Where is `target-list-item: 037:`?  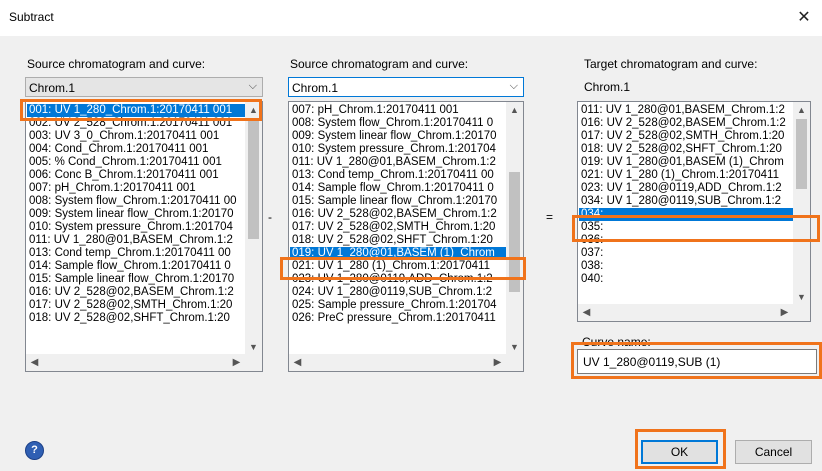
target-list-item: 037: is located at coordinates (686, 253).